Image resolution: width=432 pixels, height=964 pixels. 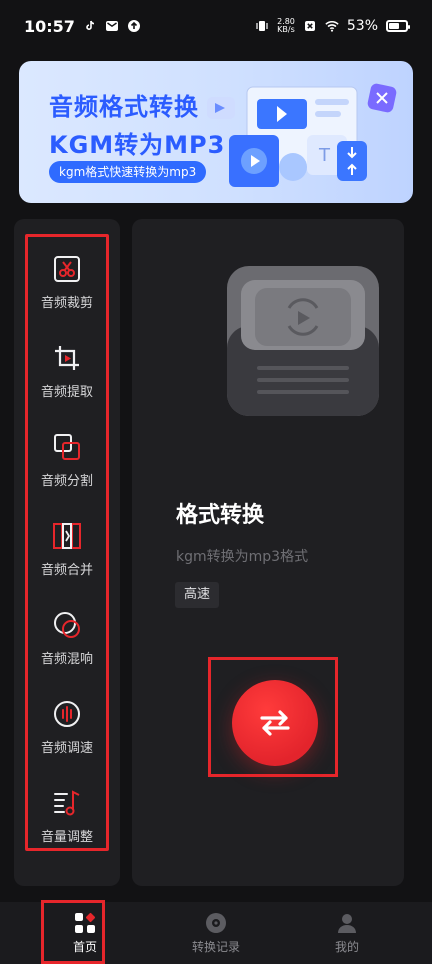 What do you see at coordinates (67, 269) in the screenshot?
I see `scissors-icon` at bounding box center [67, 269].